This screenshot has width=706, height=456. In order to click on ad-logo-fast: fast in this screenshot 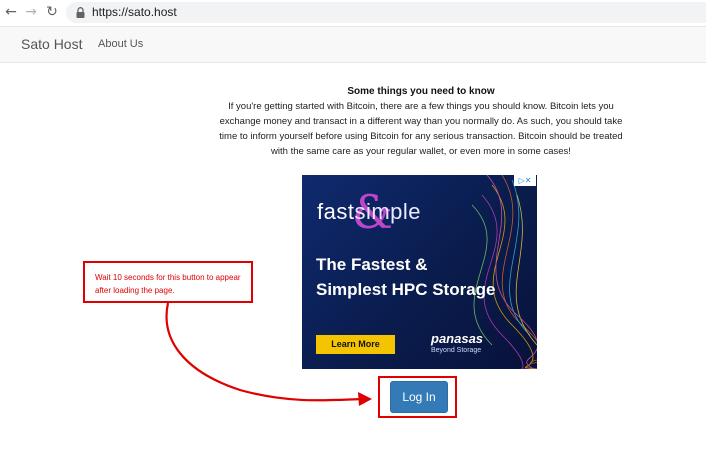, I will do `click(336, 211)`.